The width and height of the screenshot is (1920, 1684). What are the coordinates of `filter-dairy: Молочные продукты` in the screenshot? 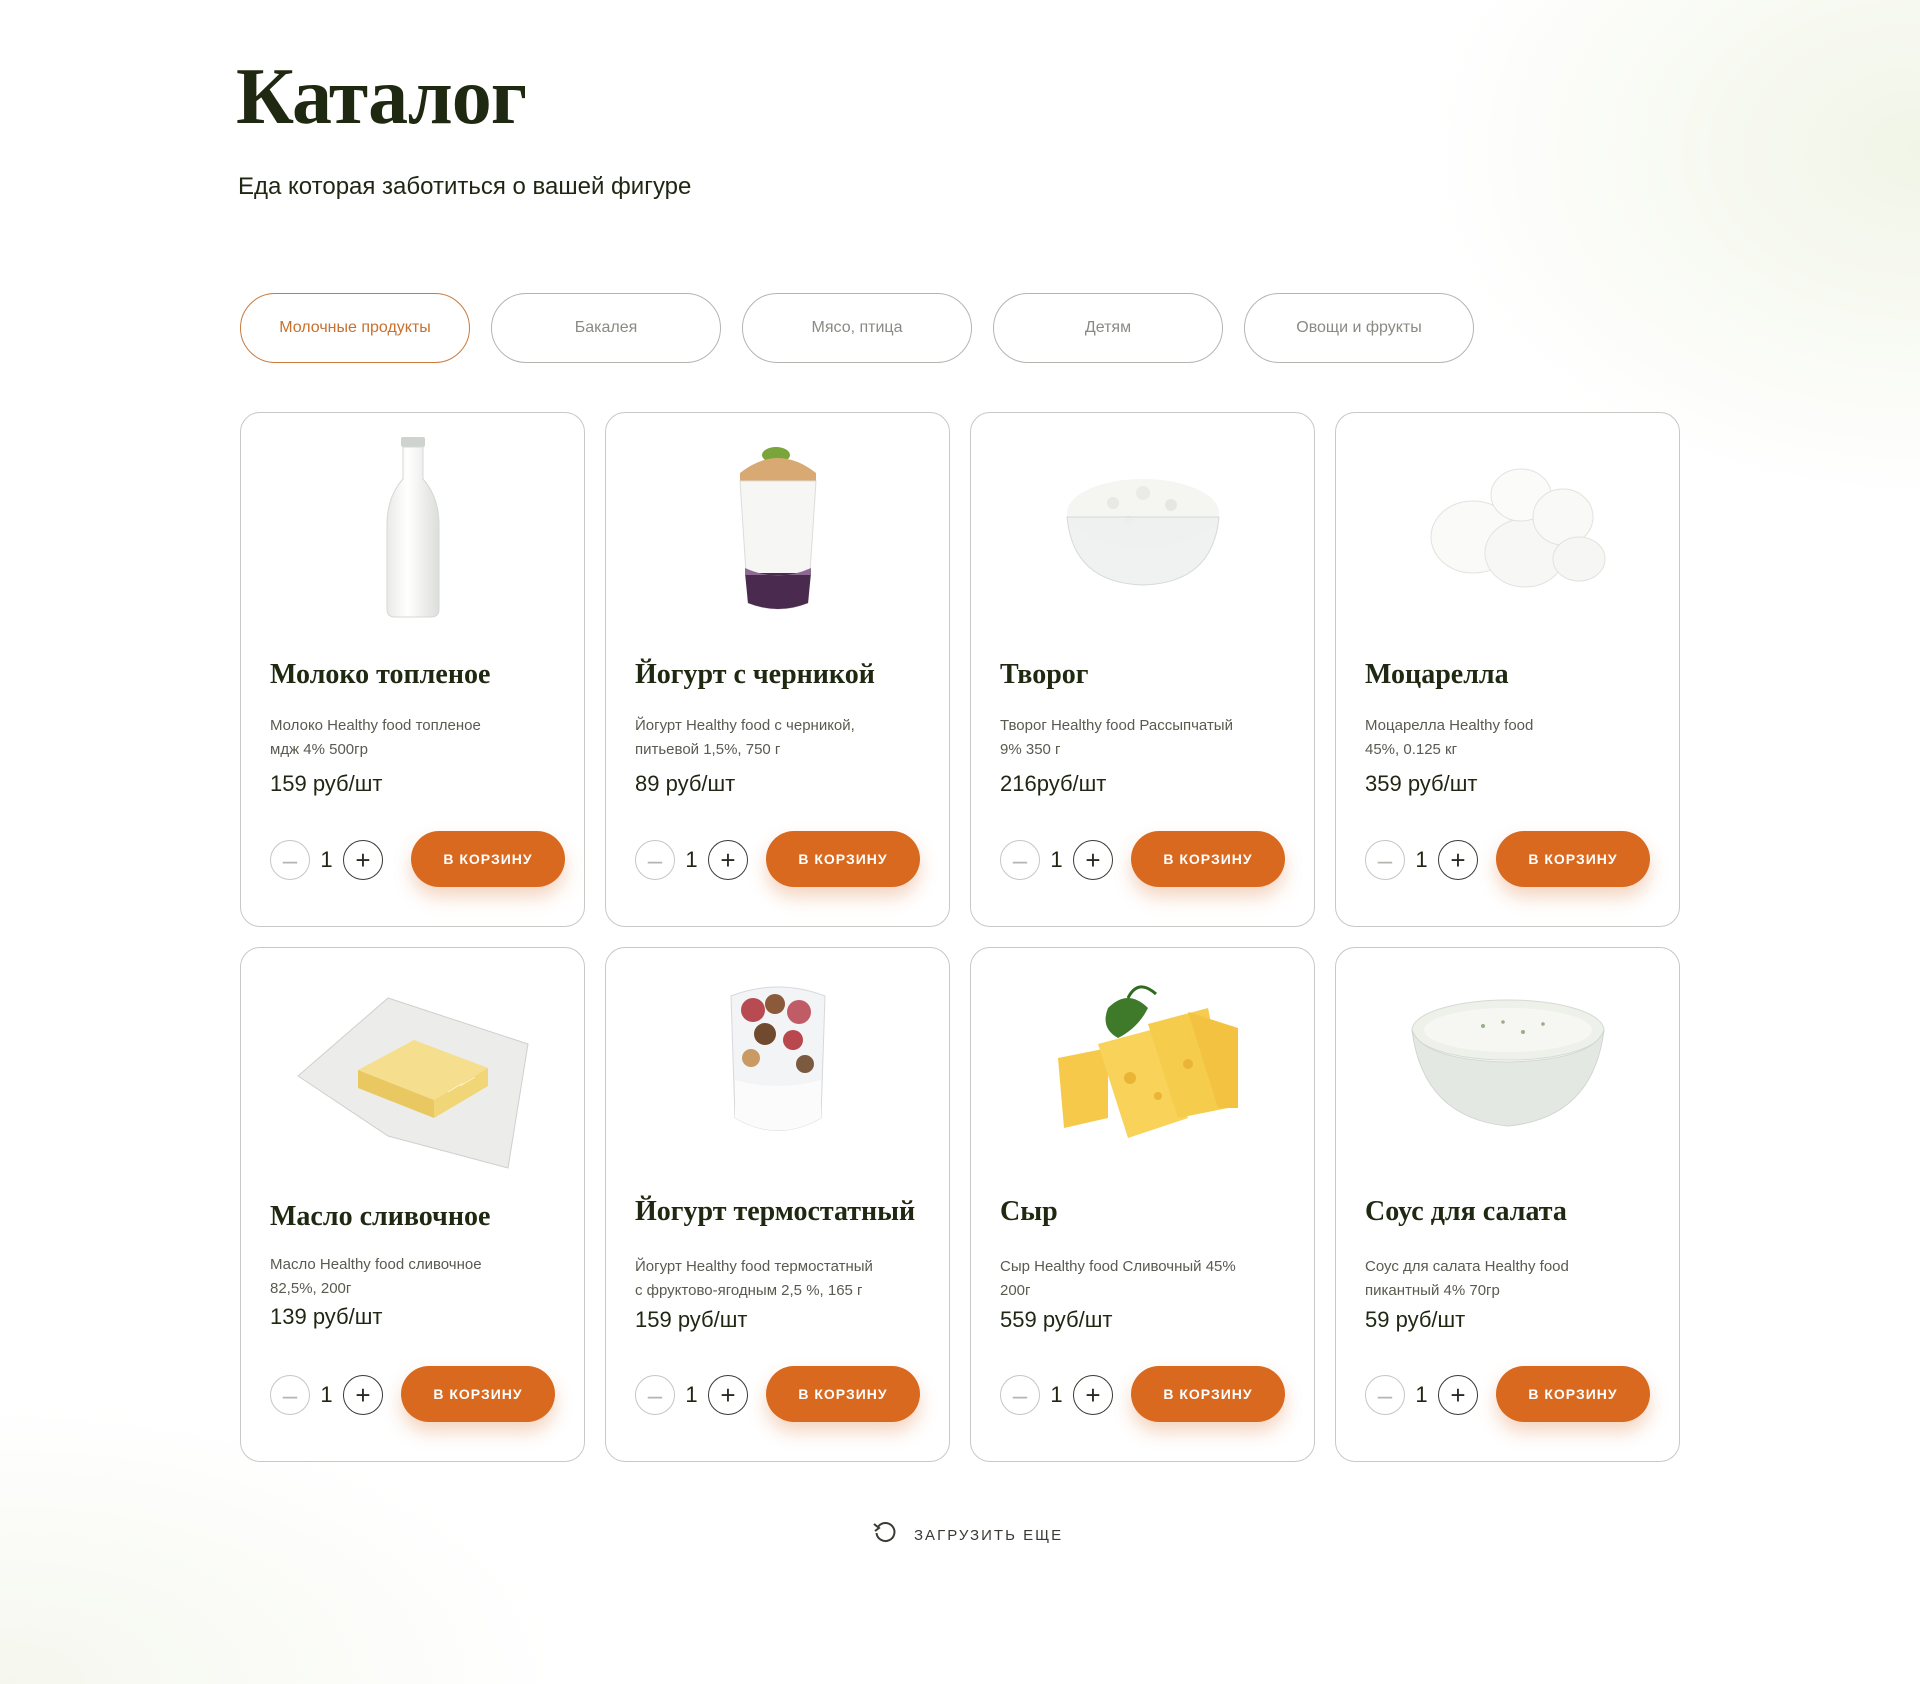 It's located at (355, 328).